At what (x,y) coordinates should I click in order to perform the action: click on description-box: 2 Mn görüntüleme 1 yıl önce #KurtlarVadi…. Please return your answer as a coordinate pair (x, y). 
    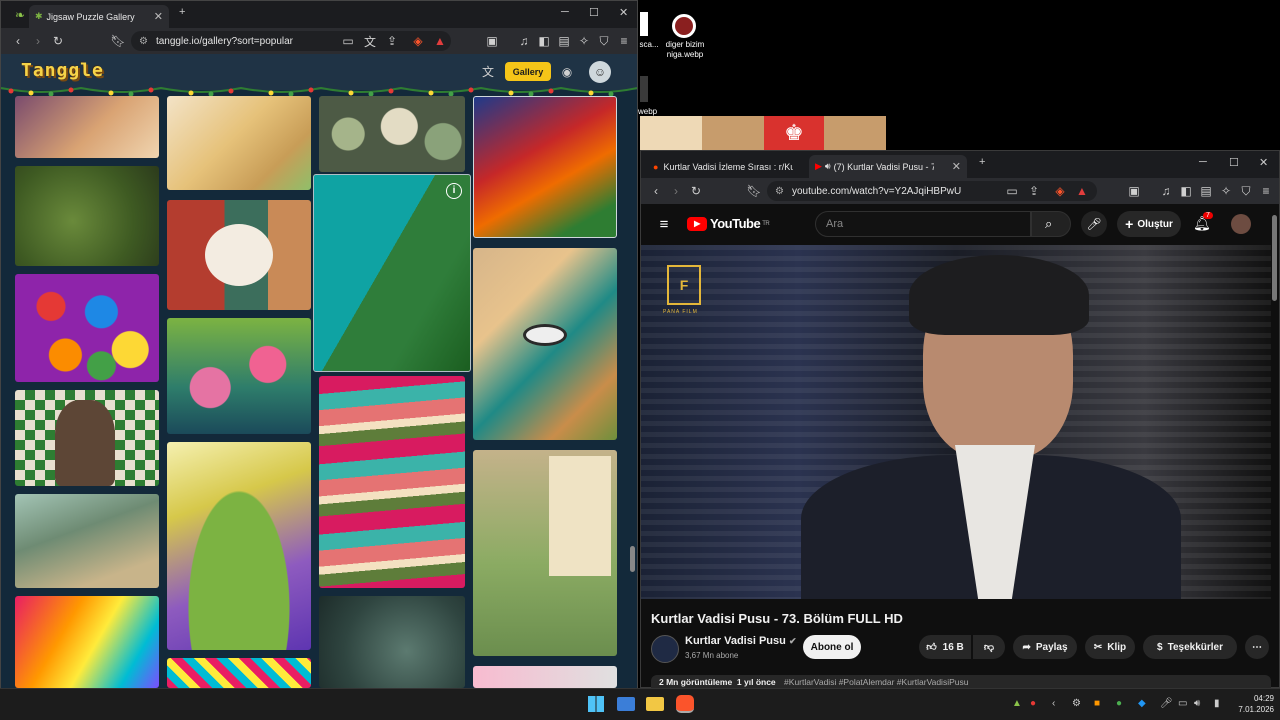
    Looking at the image, I should click on (961, 682).